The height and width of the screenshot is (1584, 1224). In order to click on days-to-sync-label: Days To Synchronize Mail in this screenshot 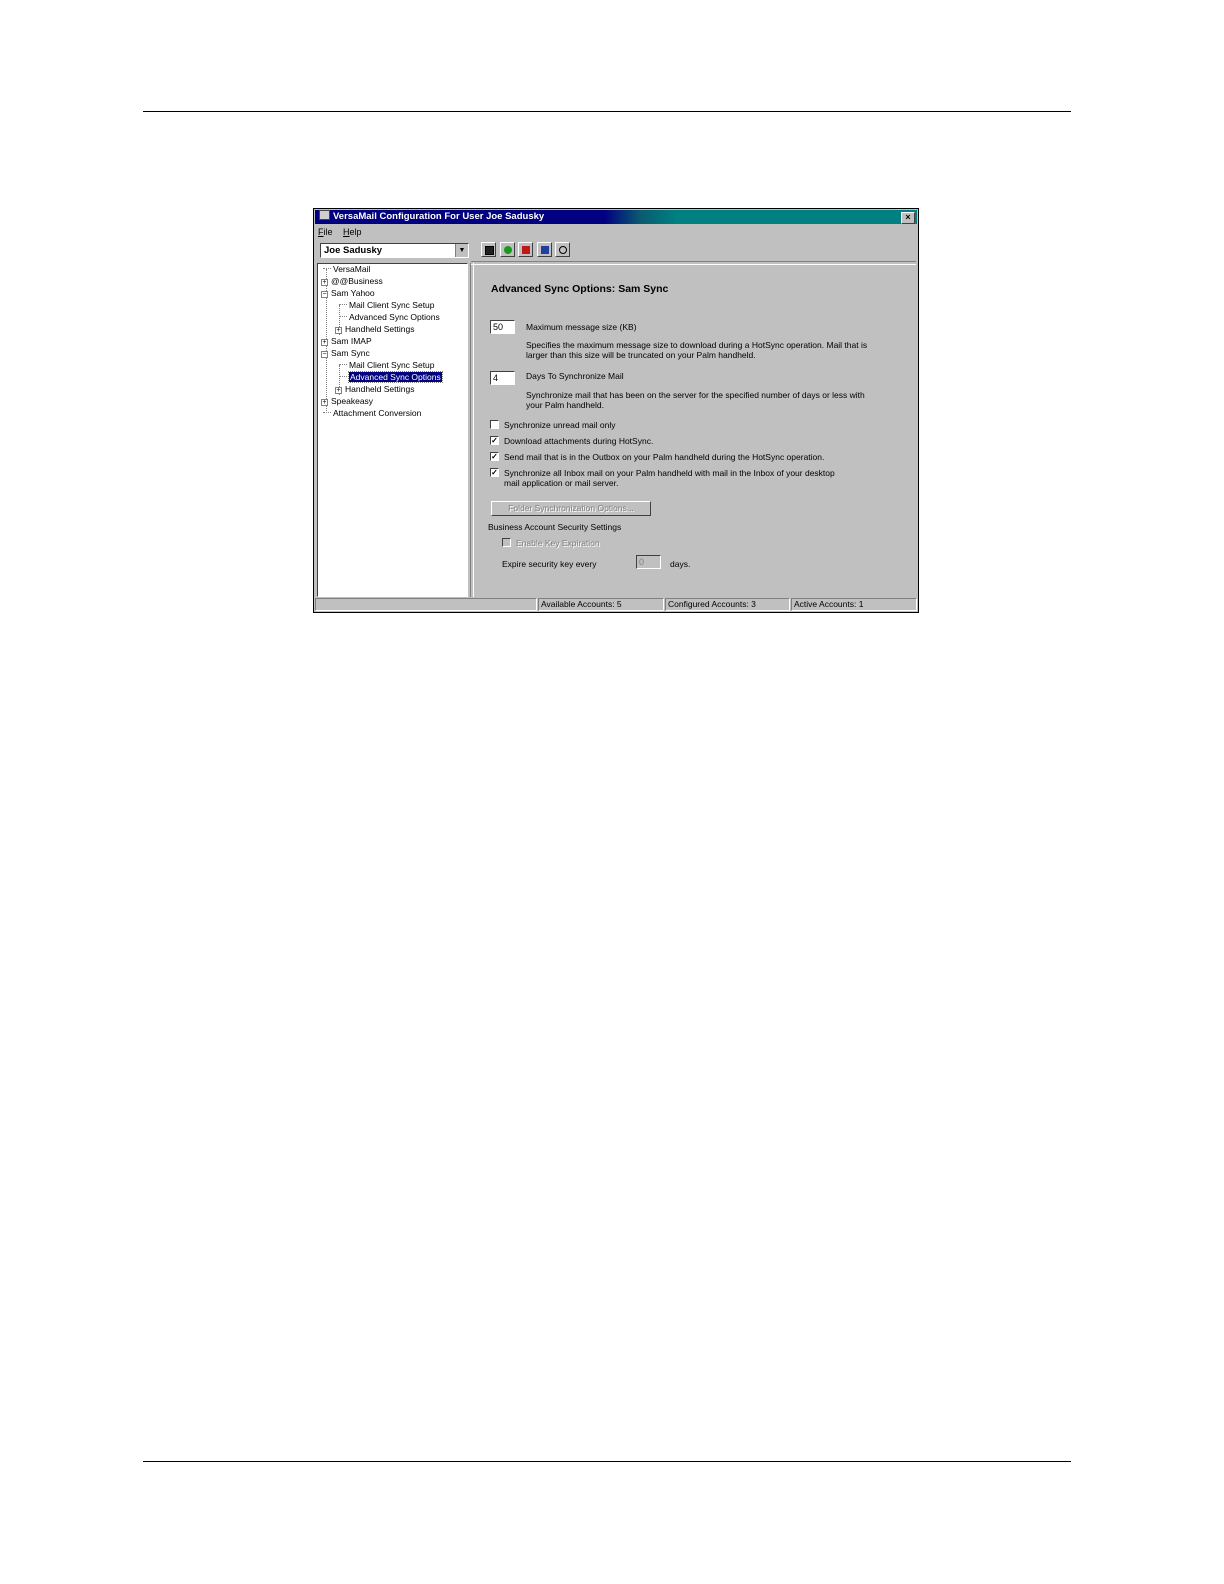, I will do `click(575, 376)`.